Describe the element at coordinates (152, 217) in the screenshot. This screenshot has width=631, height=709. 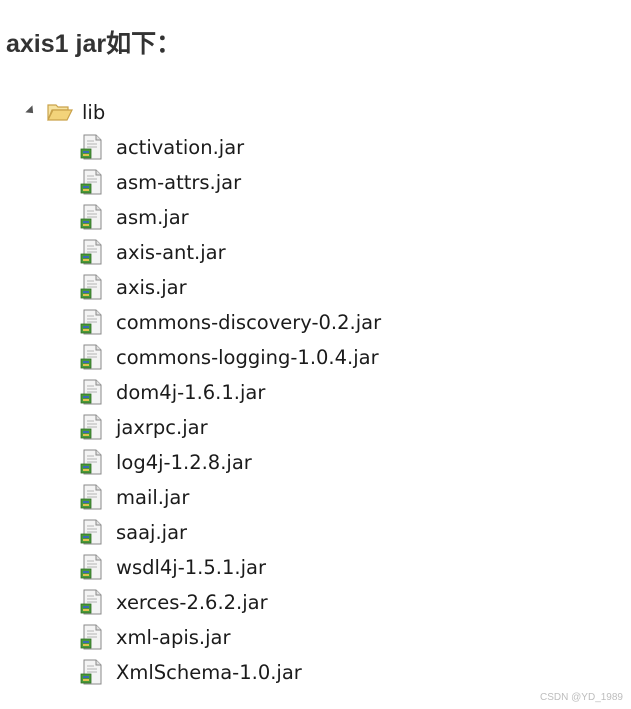
I see `file-label: asm.jar` at that location.